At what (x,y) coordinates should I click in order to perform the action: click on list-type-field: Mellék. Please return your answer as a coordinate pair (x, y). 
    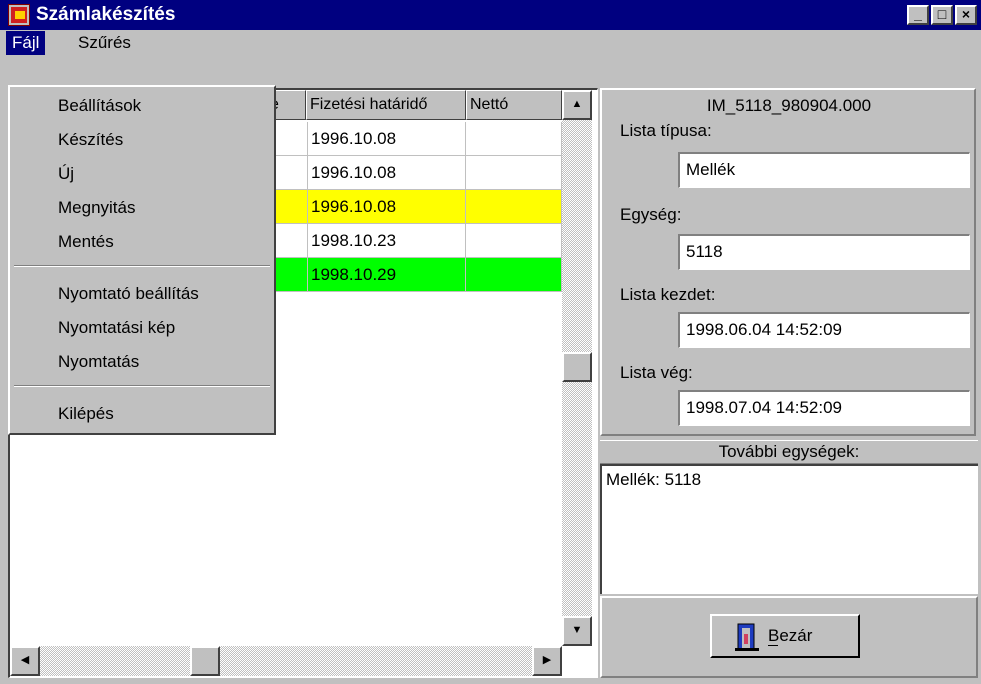
    Looking at the image, I should click on (824, 170).